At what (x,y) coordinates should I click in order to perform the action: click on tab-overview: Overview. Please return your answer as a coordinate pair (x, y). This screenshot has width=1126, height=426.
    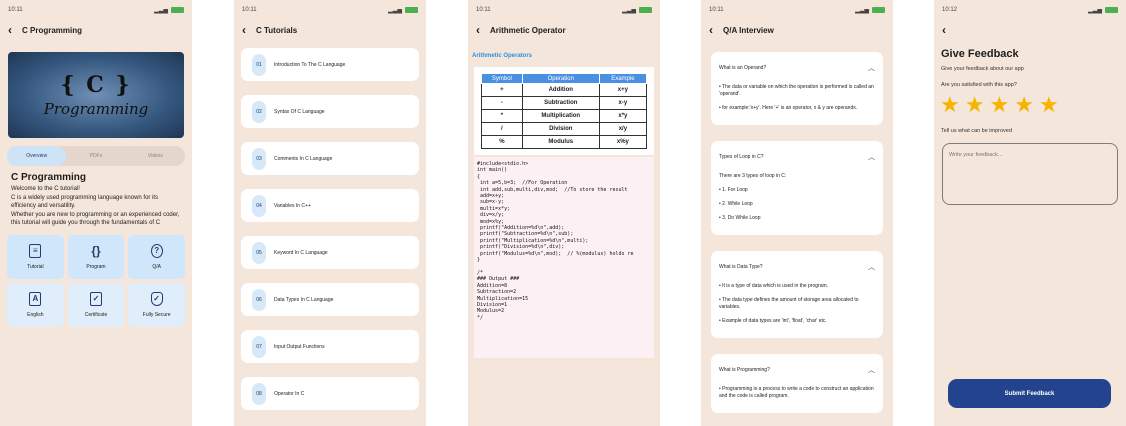
    Looking at the image, I should click on (37, 156).